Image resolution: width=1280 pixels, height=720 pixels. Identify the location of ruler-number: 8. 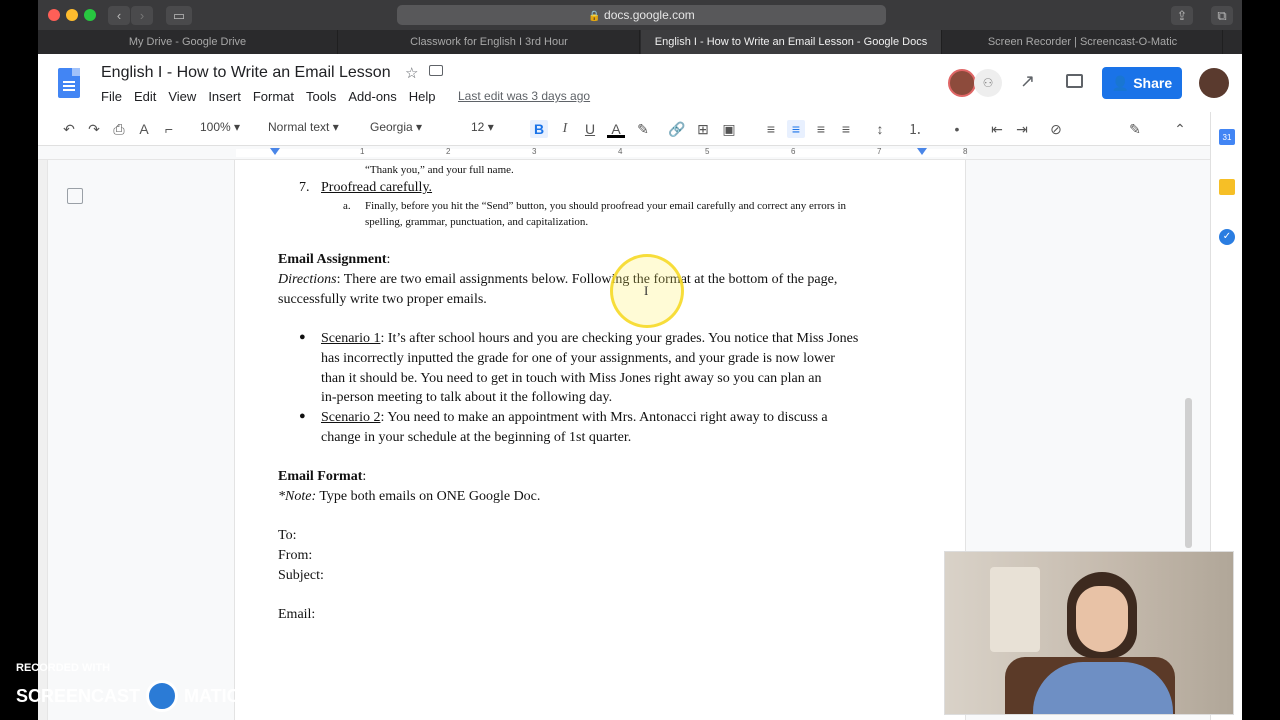
(965, 151).